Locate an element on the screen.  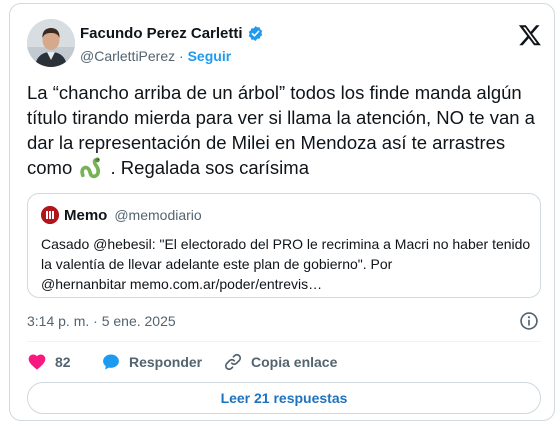
copy-link-label: Copia enlace is located at coordinates (294, 362).